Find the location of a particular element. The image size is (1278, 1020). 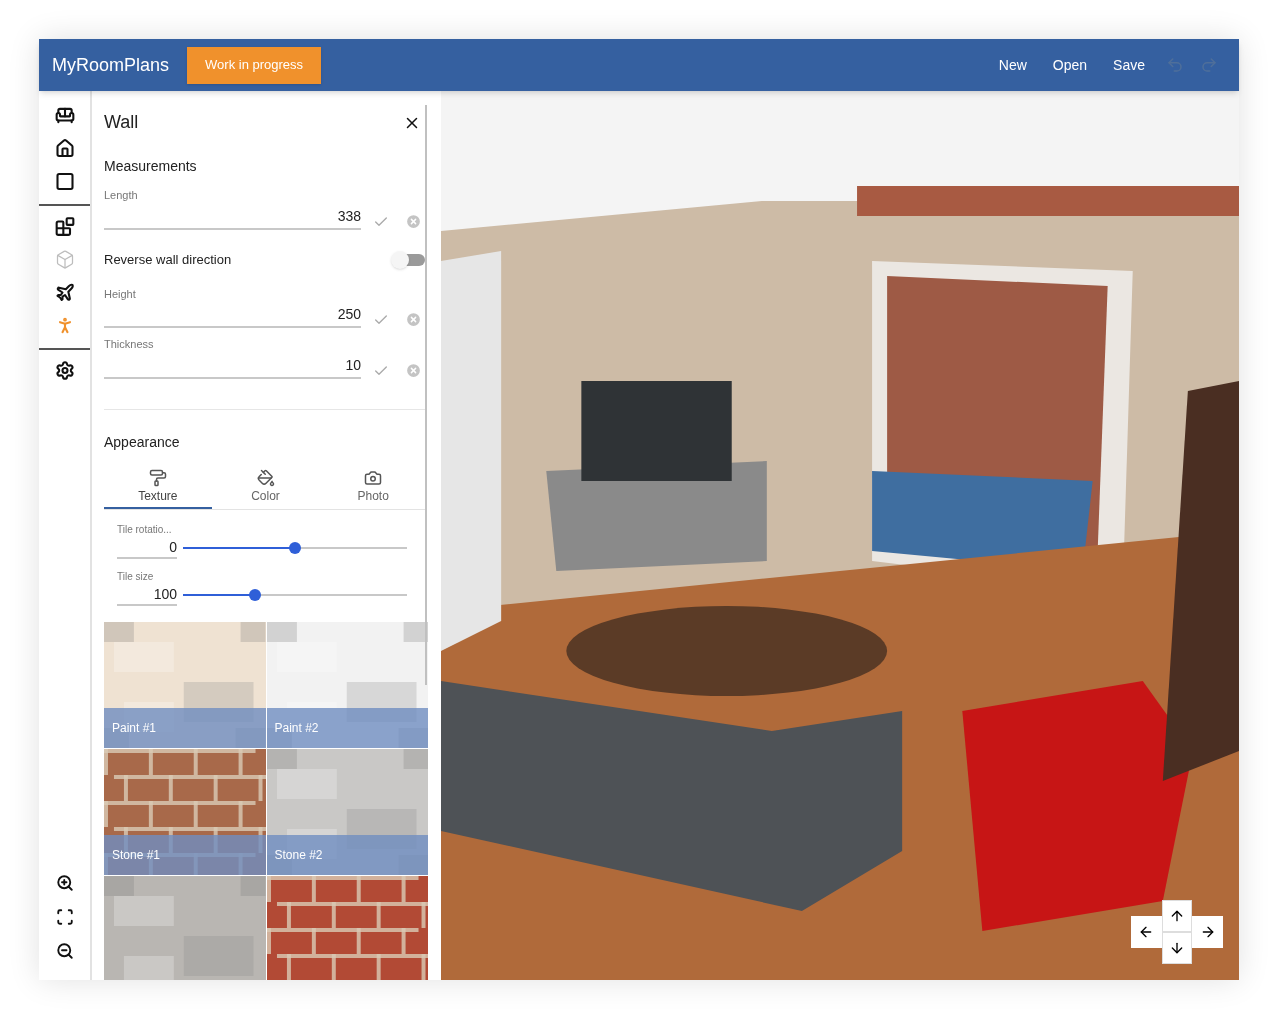

plane-icon is located at coordinates (64, 292).